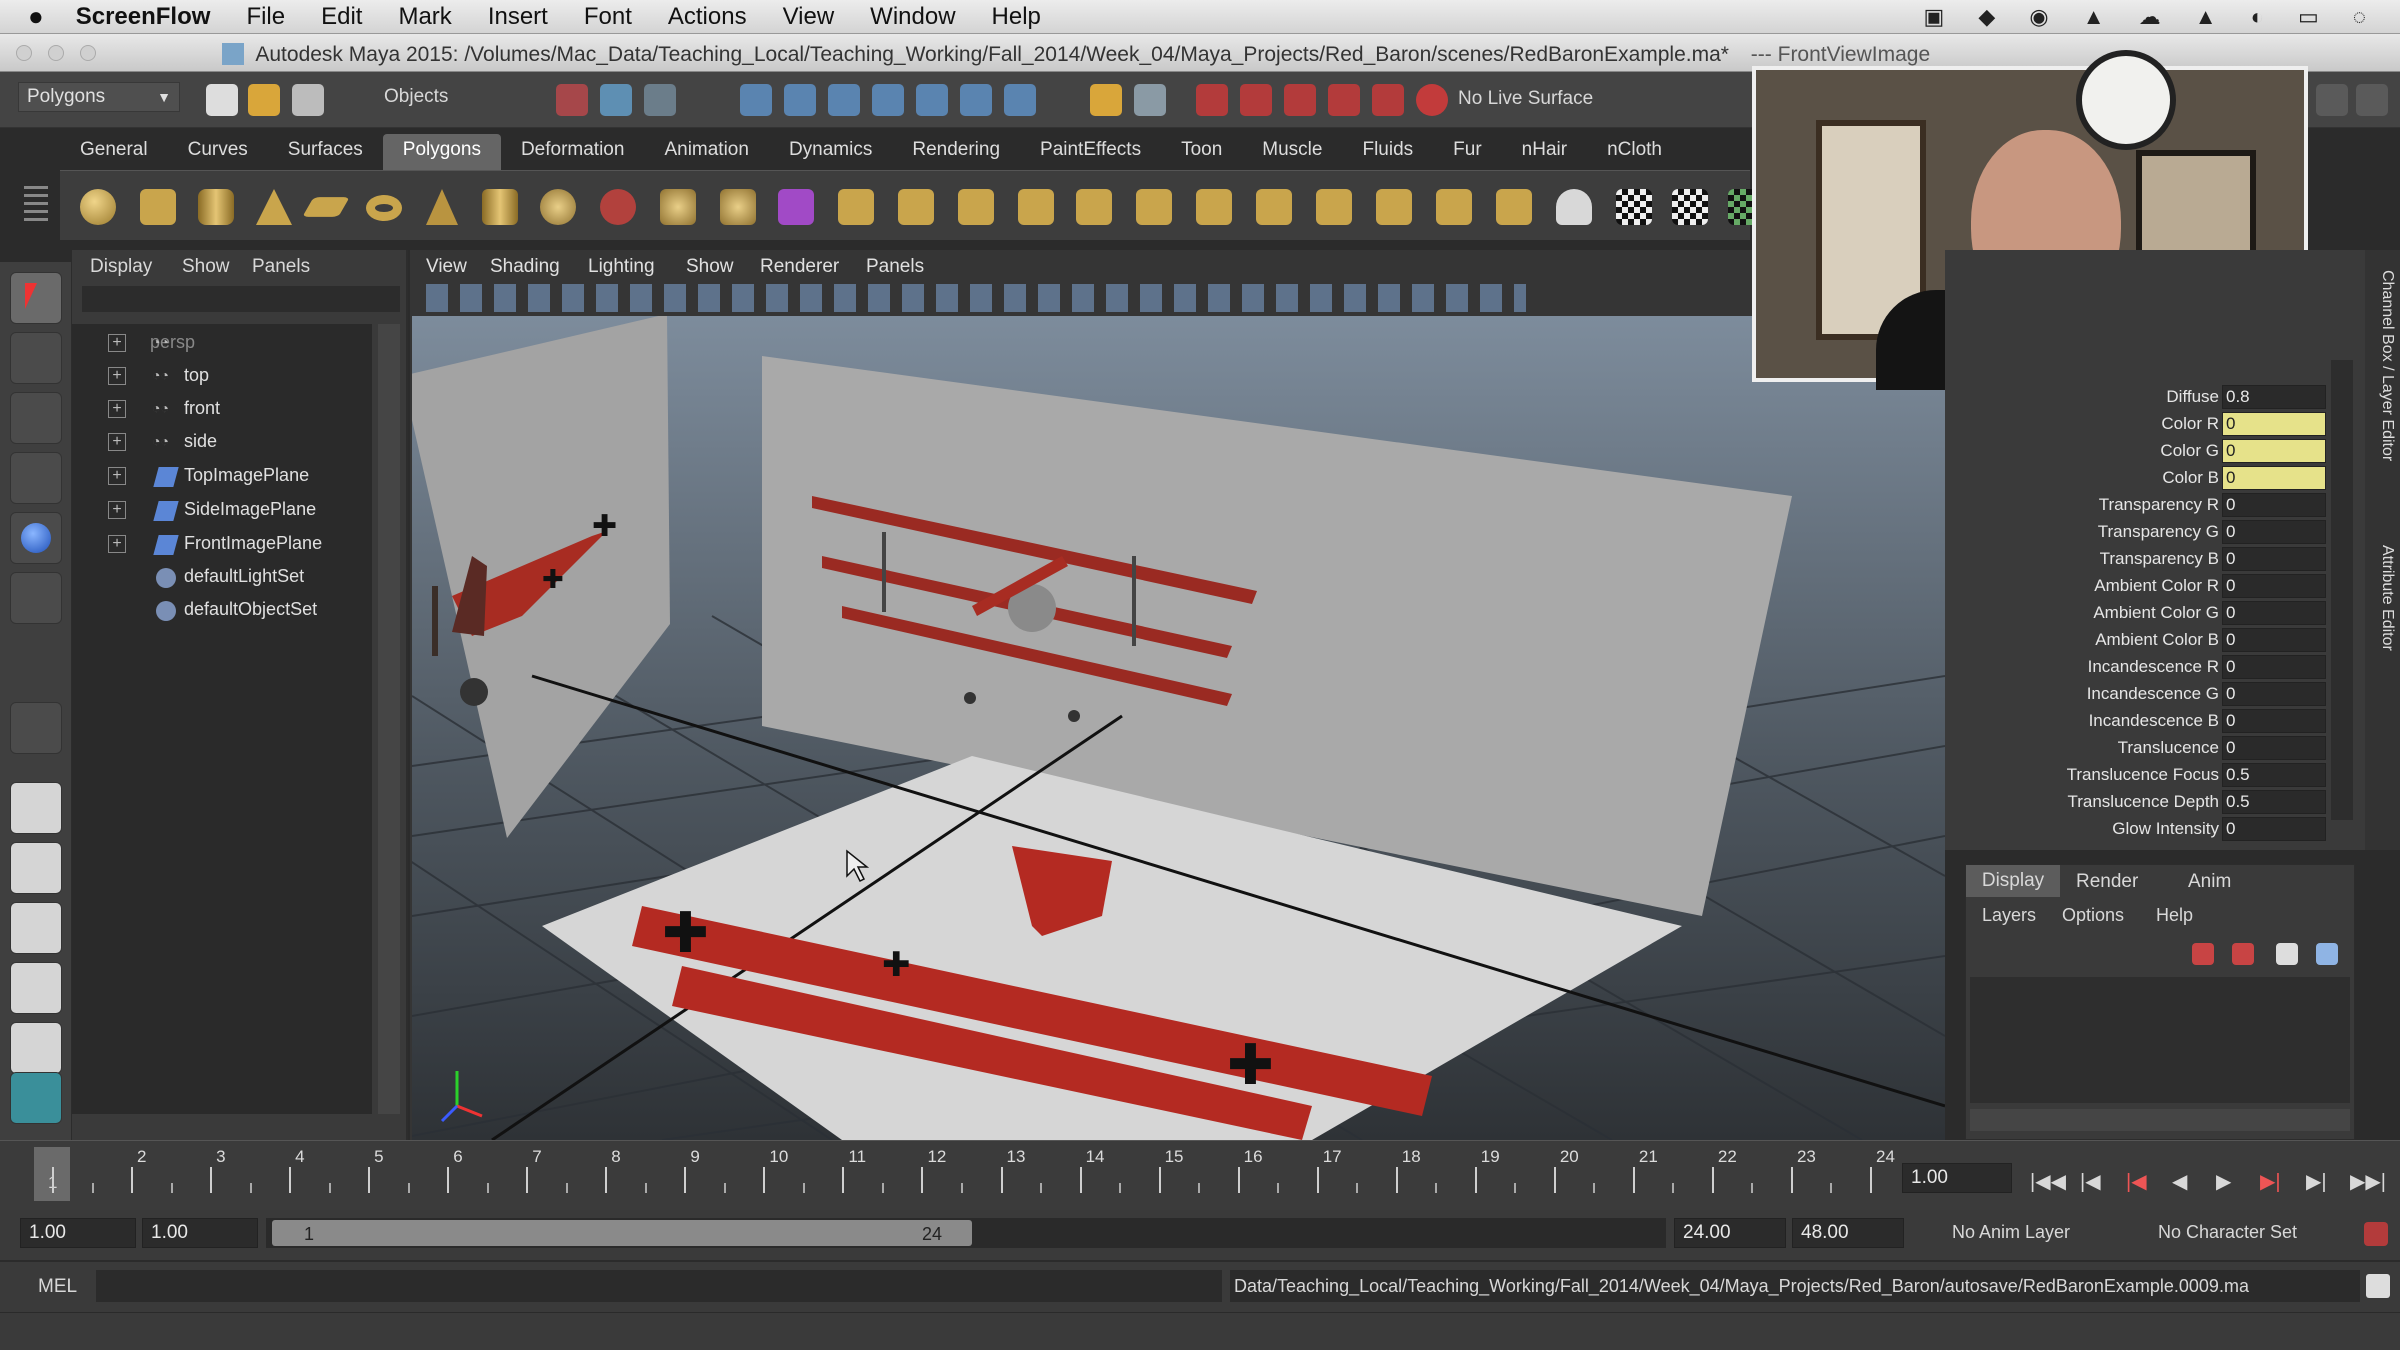 The width and height of the screenshot is (2400, 1350). What do you see at coordinates (326, 207) in the screenshot?
I see `poly-plane-icon` at bounding box center [326, 207].